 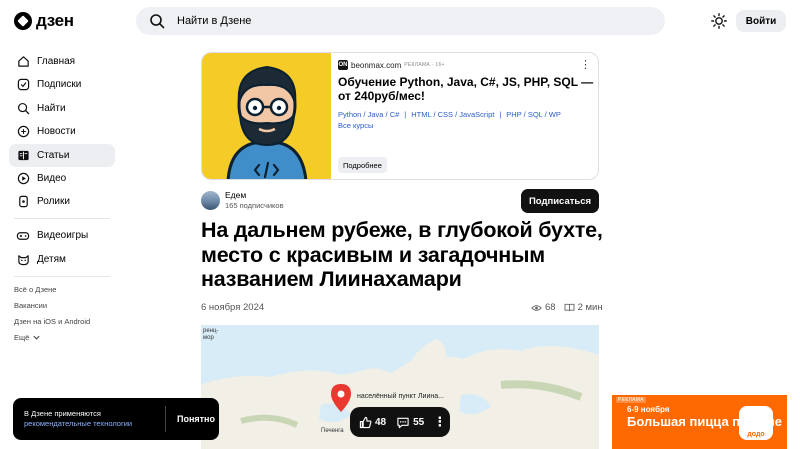 What do you see at coordinates (585, 64) in the screenshot?
I see `ad-menu-icon: ⋮` at bounding box center [585, 64].